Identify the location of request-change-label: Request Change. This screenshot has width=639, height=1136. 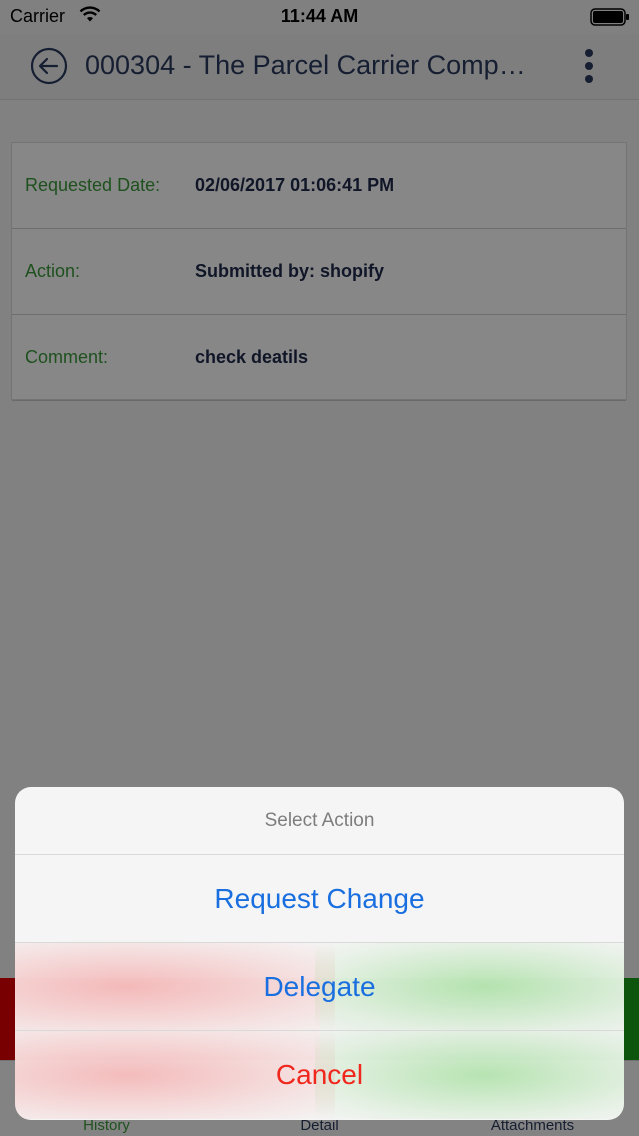
(319, 898).